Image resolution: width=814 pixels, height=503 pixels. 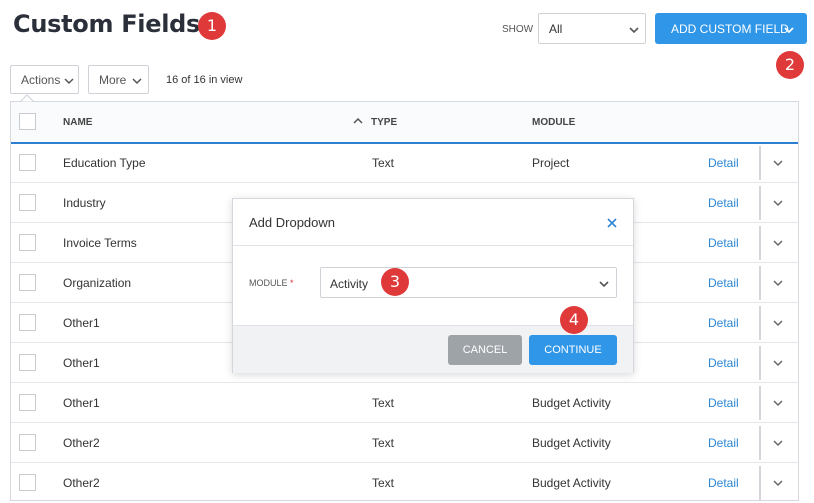 I want to click on module-field-label: MODULE *, so click(x=271, y=283).